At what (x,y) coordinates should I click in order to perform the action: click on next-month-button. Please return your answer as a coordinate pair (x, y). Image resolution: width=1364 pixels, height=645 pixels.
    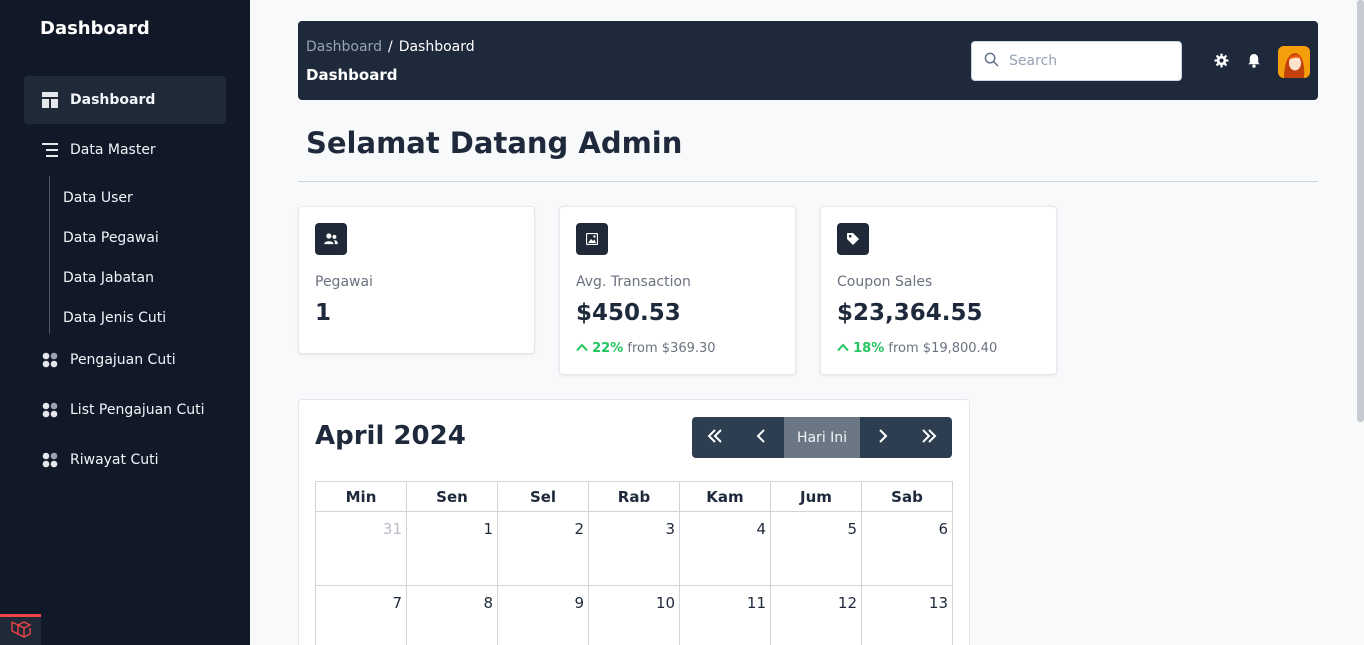
    Looking at the image, I should click on (883, 437).